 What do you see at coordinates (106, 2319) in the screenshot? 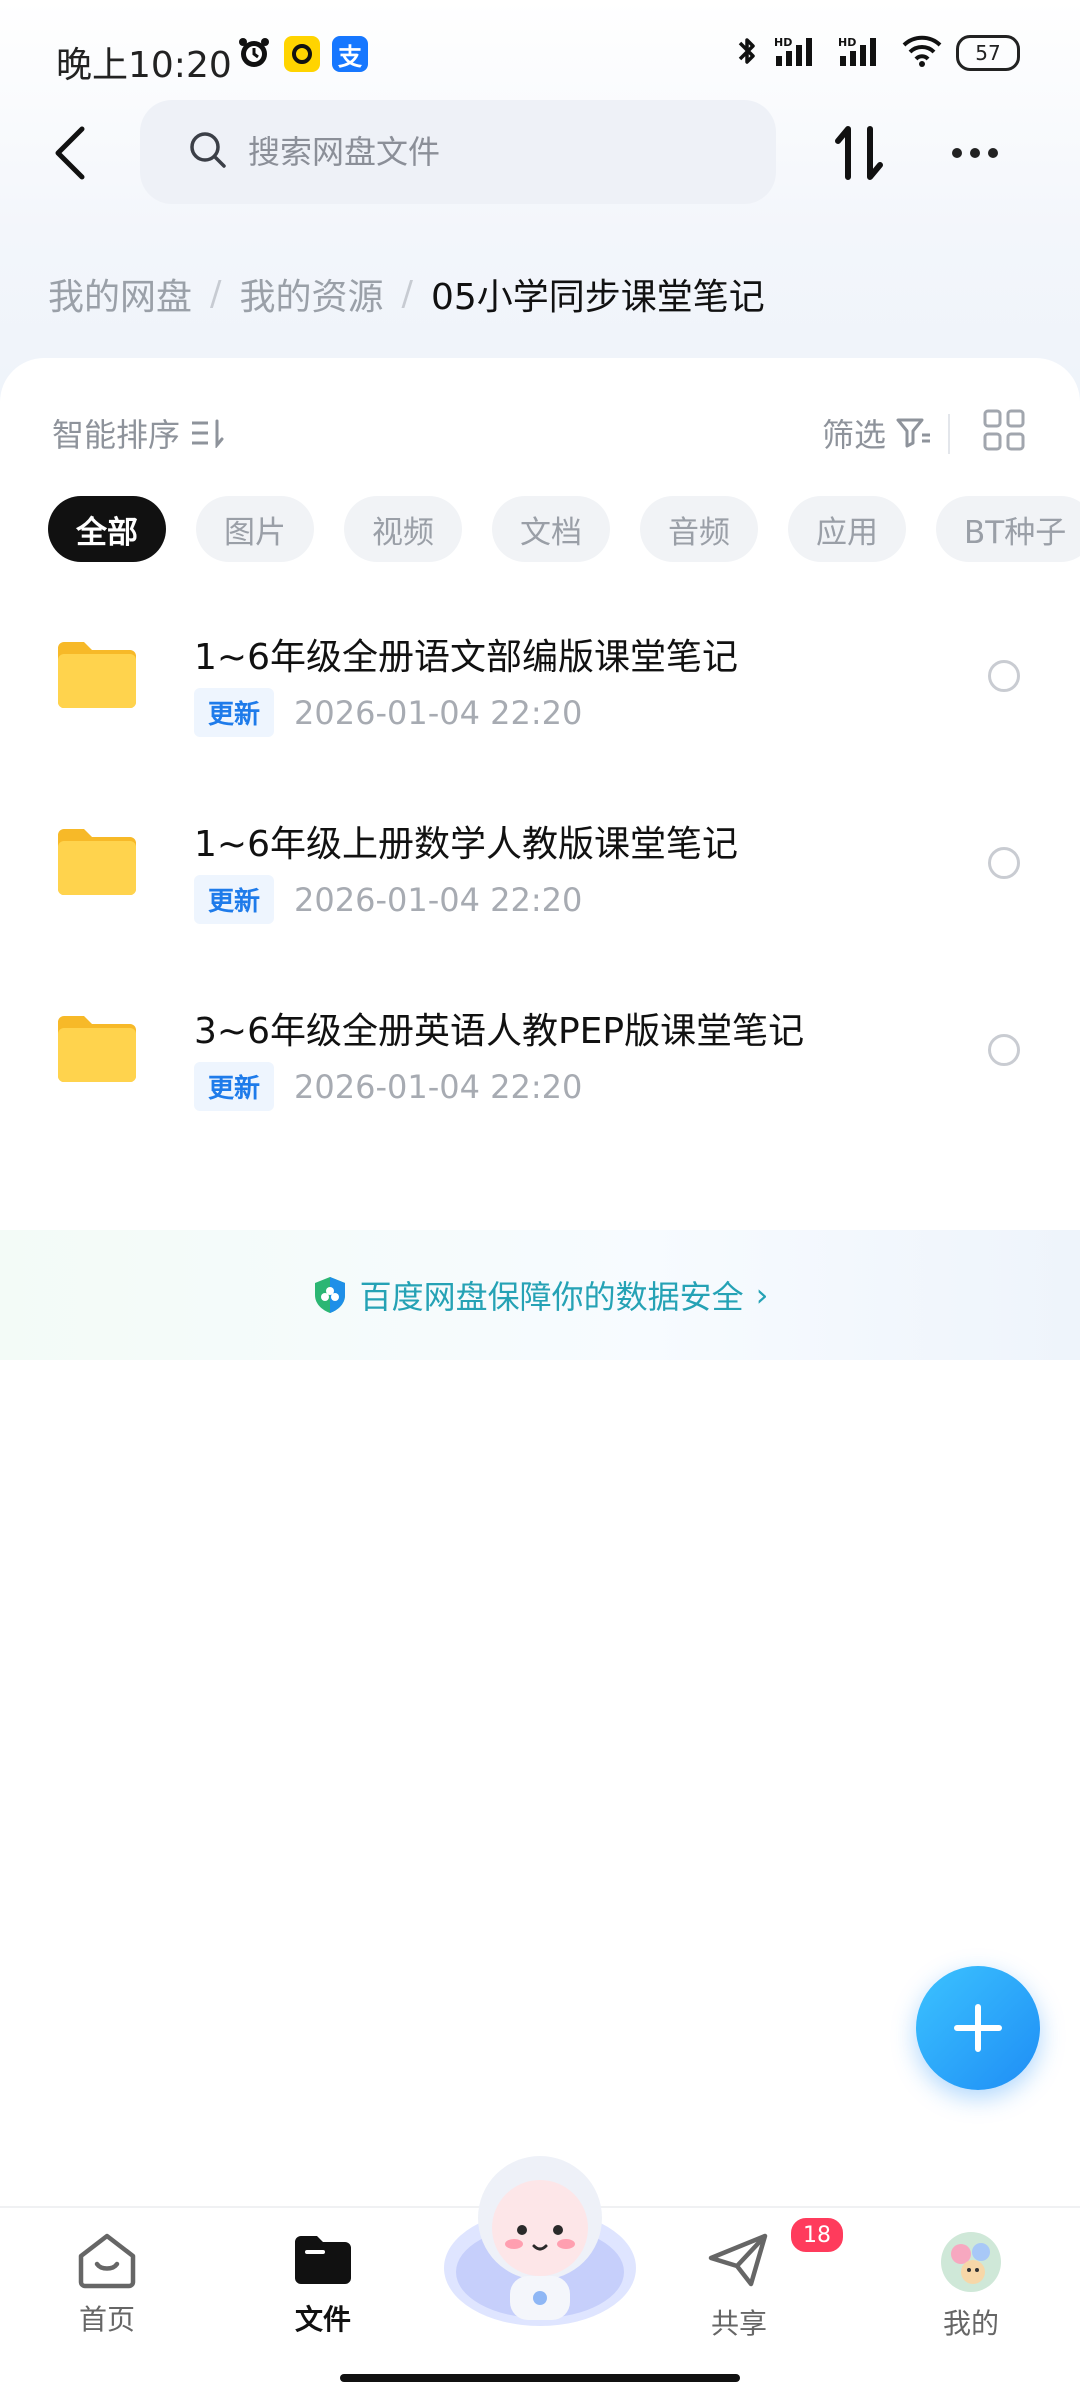
I see `nav-label: 首页` at bounding box center [106, 2319].